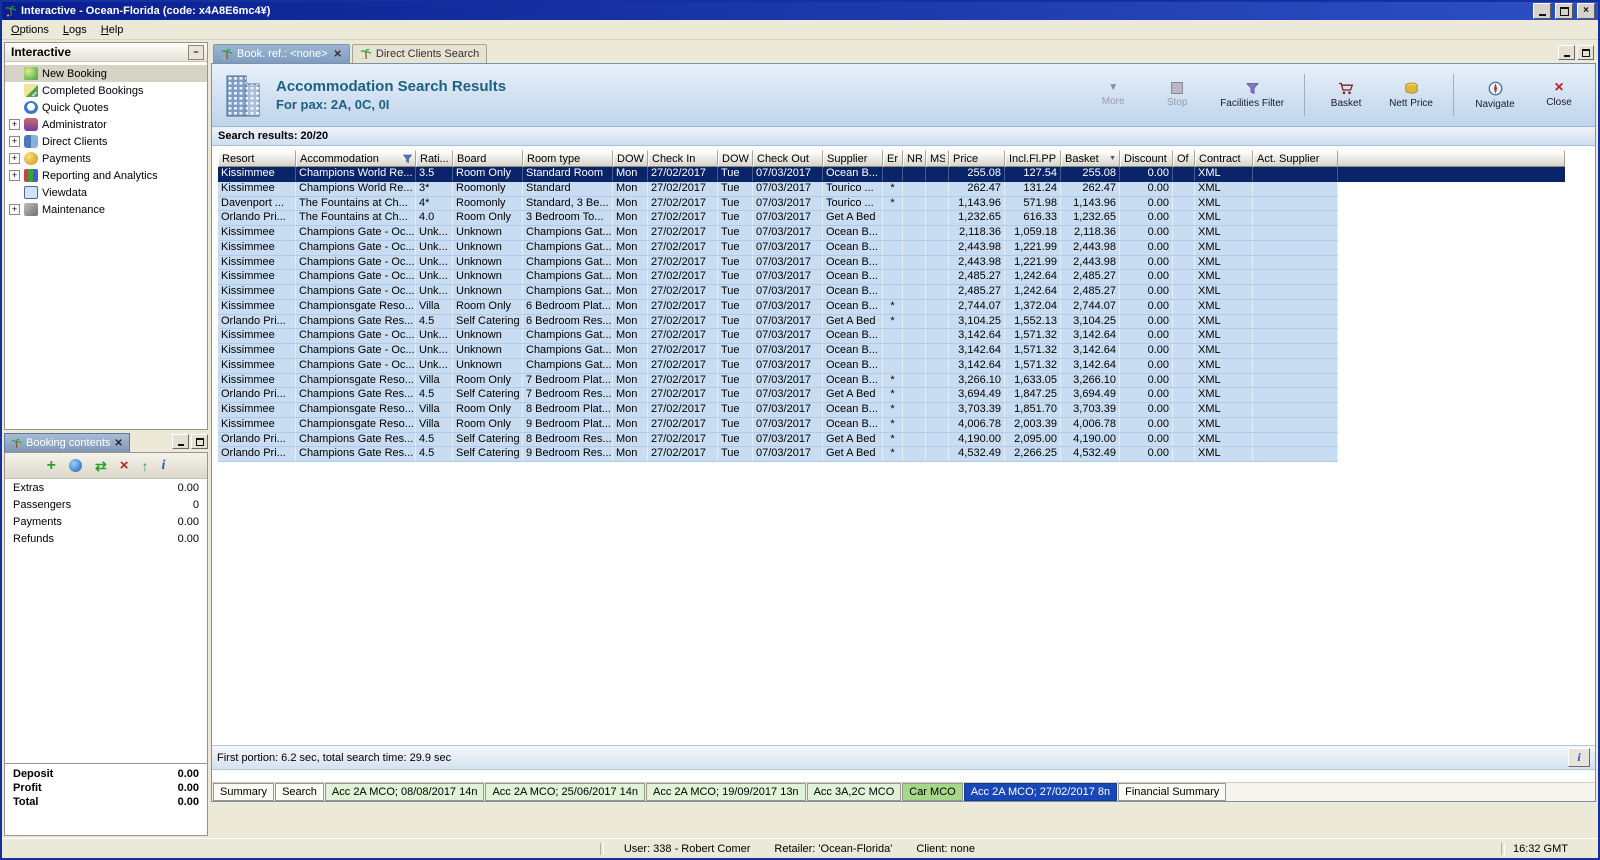 This screenshot has width=1600, height=860. I want to click on transfer-icon: ⇄, so click(101, 466).